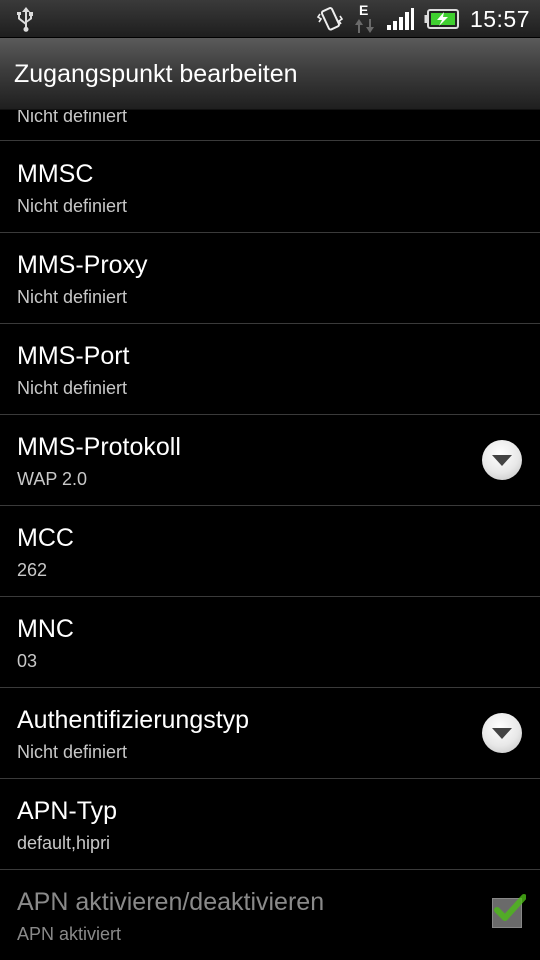 The image size is (540, 960). Describe the element at coordinates (270, 19) in the screenshot. I see `status-bar: E 15:57` at that location.